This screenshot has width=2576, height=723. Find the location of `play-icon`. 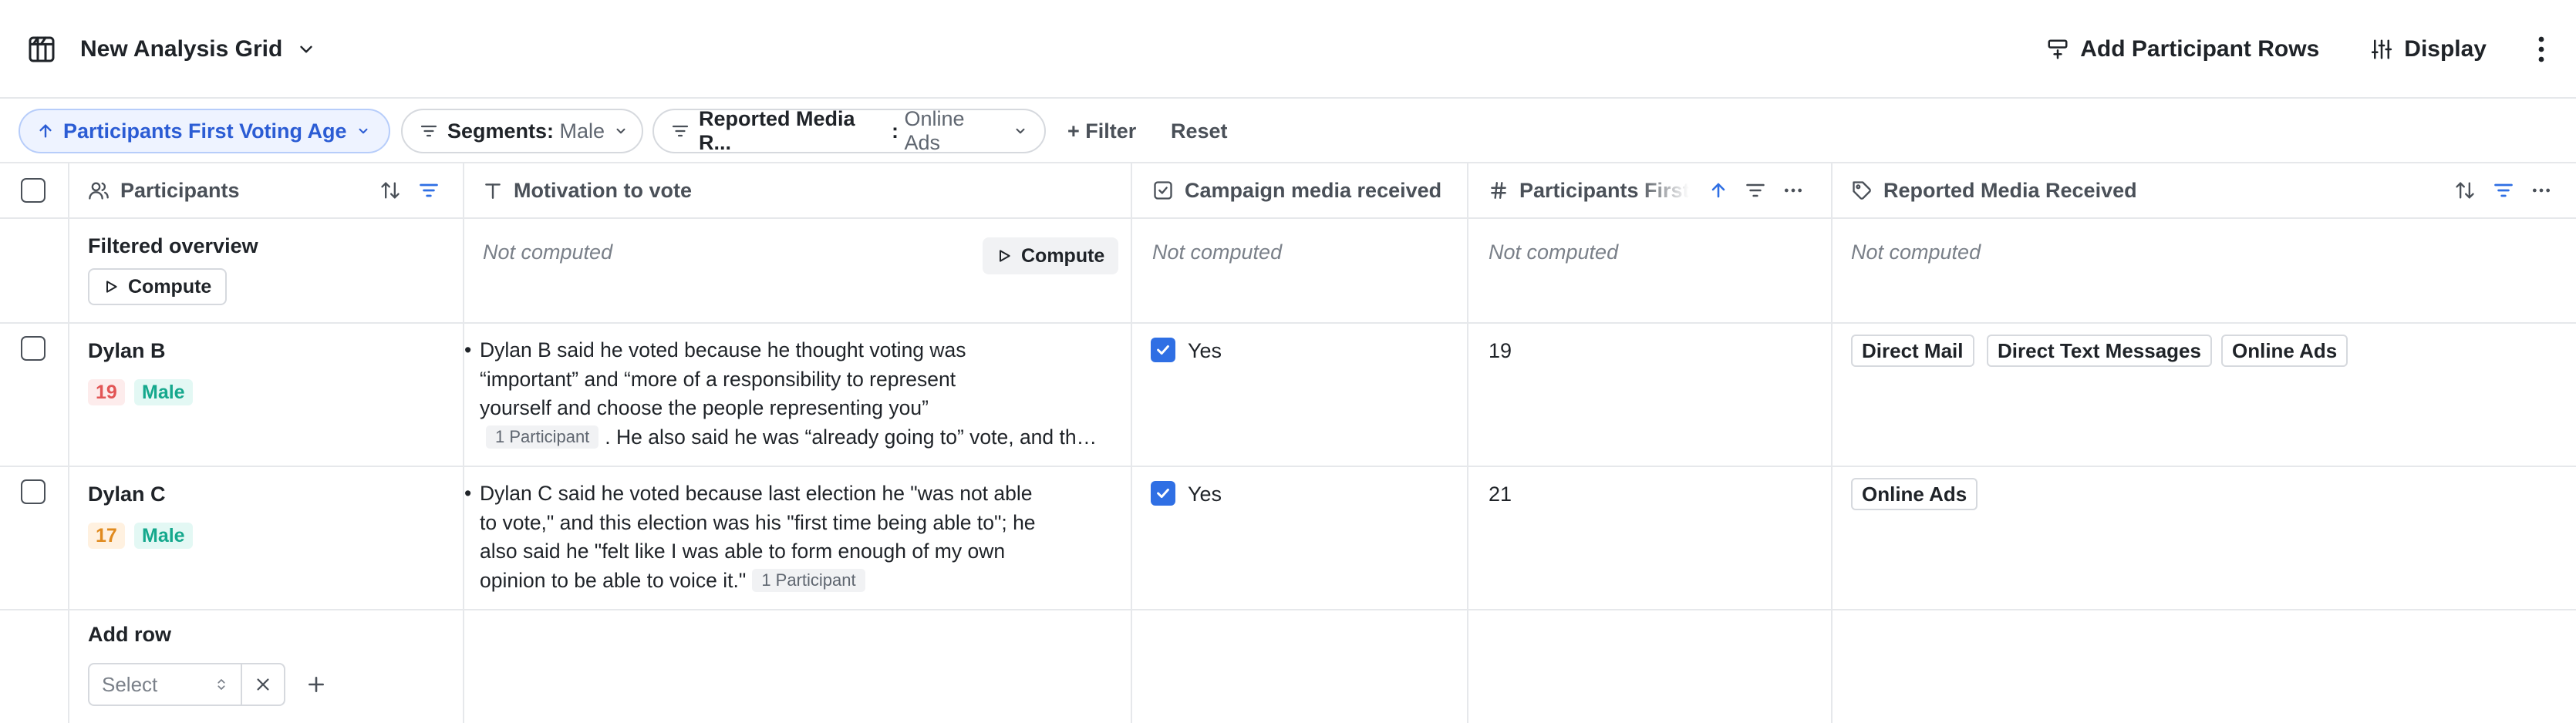

play-icon is located at coordinates (111, 287).